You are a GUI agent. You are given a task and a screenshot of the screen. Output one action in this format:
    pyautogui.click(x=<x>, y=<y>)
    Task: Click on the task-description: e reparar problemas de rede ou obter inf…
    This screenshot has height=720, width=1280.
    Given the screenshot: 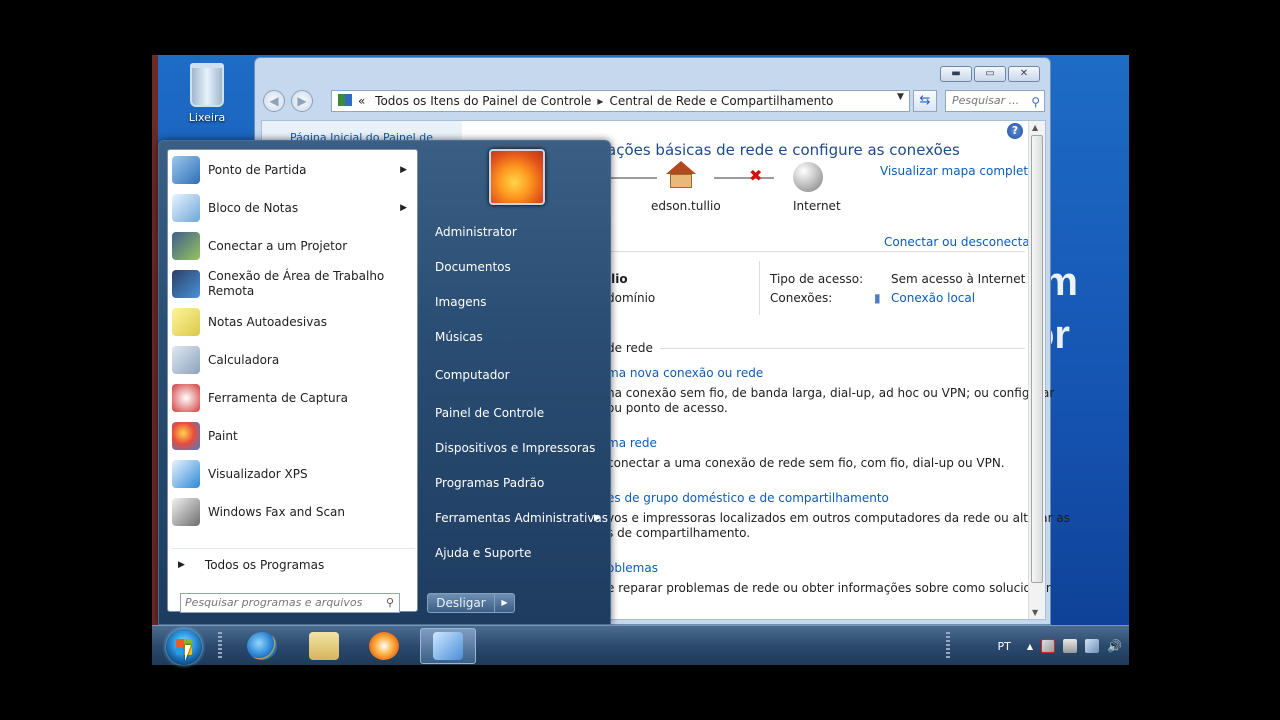 What is the action you would take?
    pyautogui.click(x=829, y=588)
    